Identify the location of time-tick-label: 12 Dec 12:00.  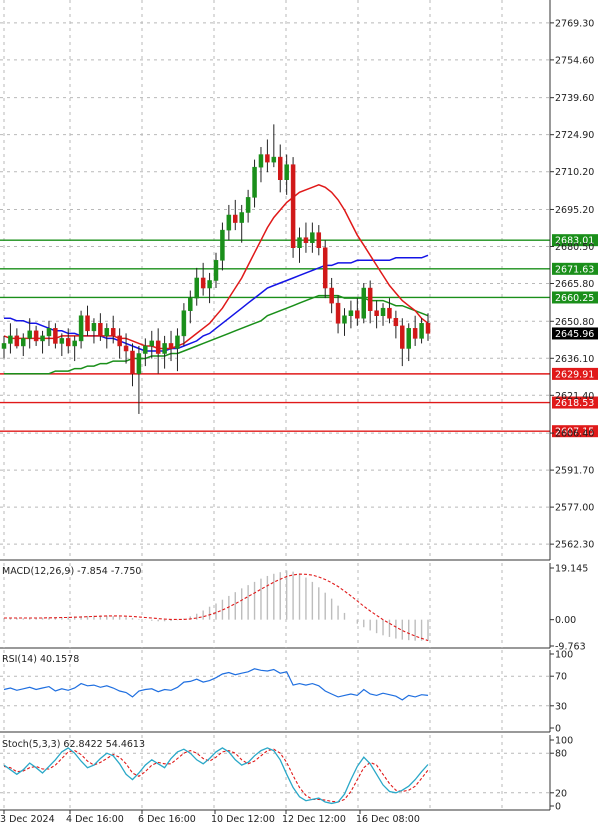
(314, 819).